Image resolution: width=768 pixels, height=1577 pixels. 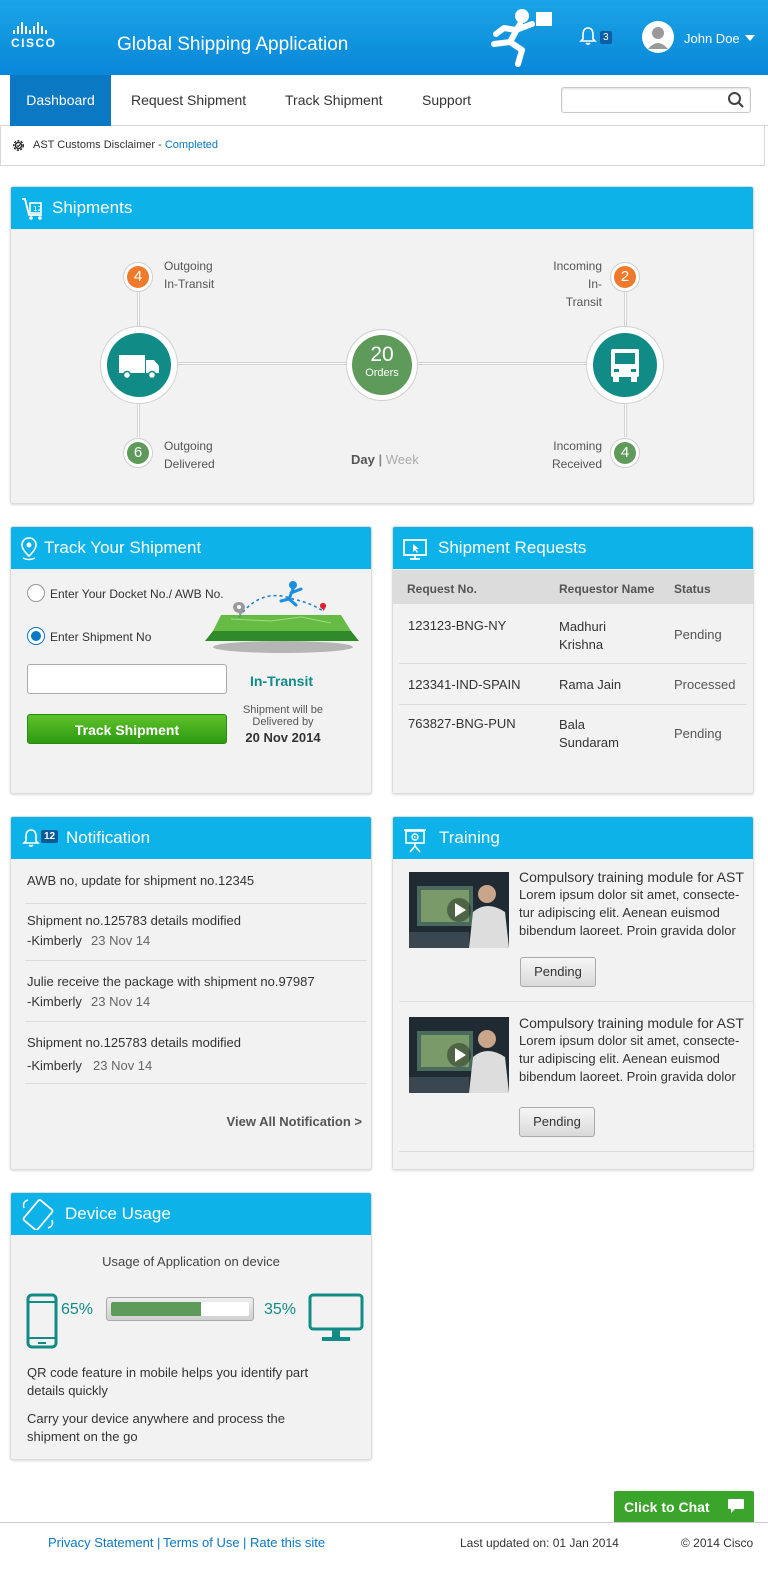 I want to click on track-shipment-button: Track Shipment, so click(x=127, y=729).